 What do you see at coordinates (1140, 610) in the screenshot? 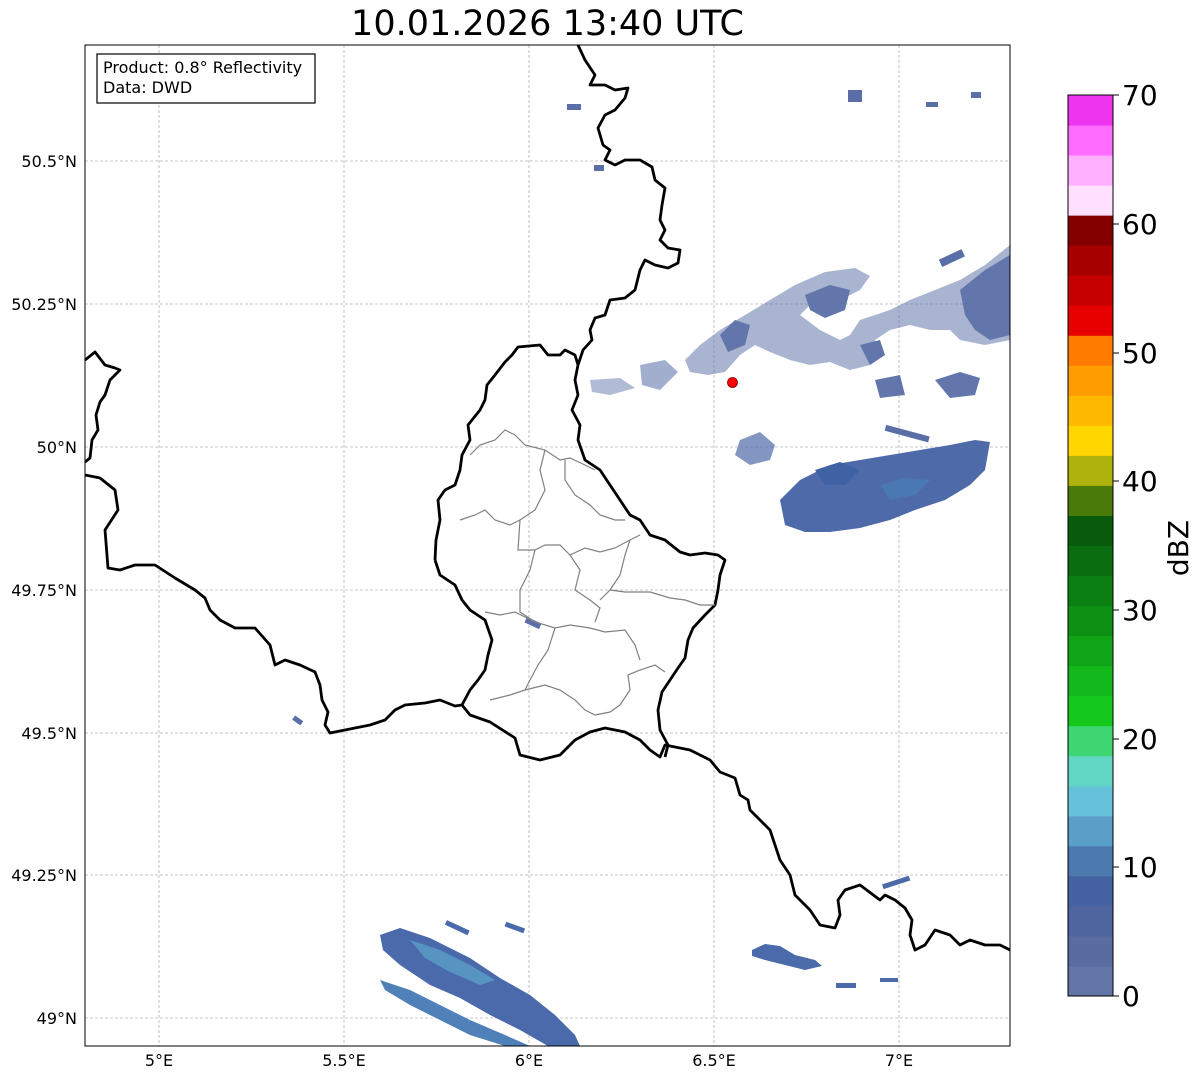
I see `colorbar-tick-label: 30` at bounding box center [1140, 610].